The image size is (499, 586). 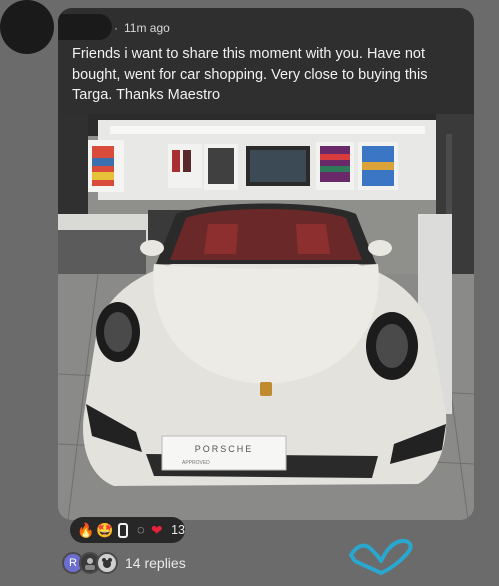 I want to click on post-meta: · 11m ago, so click(x=142, y=28).